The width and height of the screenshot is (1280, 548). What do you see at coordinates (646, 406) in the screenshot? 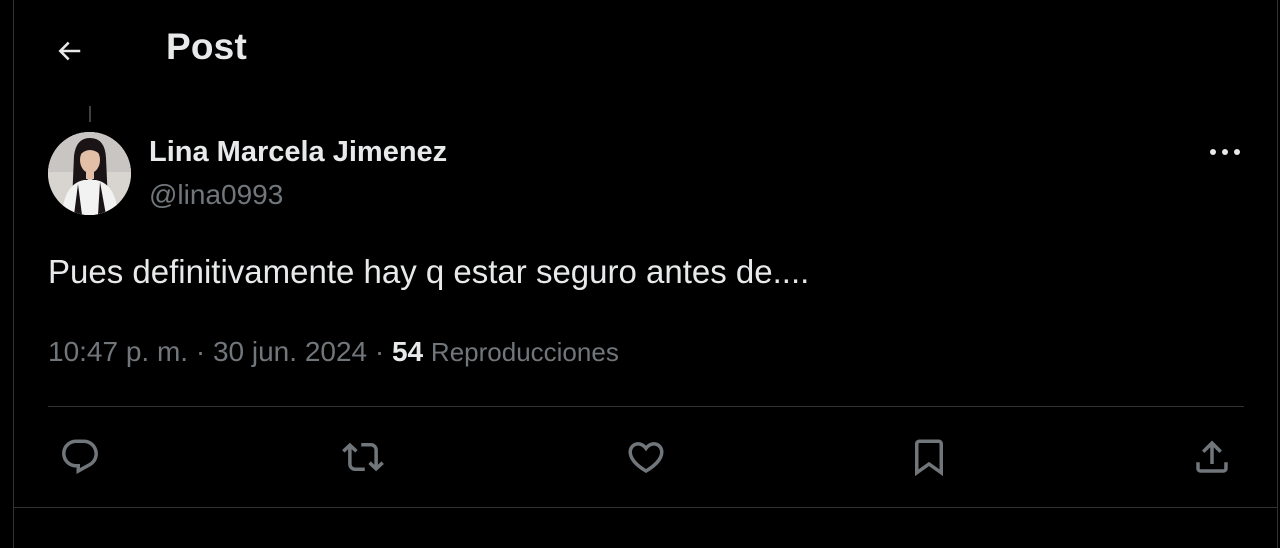
I see `divider` at bounding box center [646, 406].